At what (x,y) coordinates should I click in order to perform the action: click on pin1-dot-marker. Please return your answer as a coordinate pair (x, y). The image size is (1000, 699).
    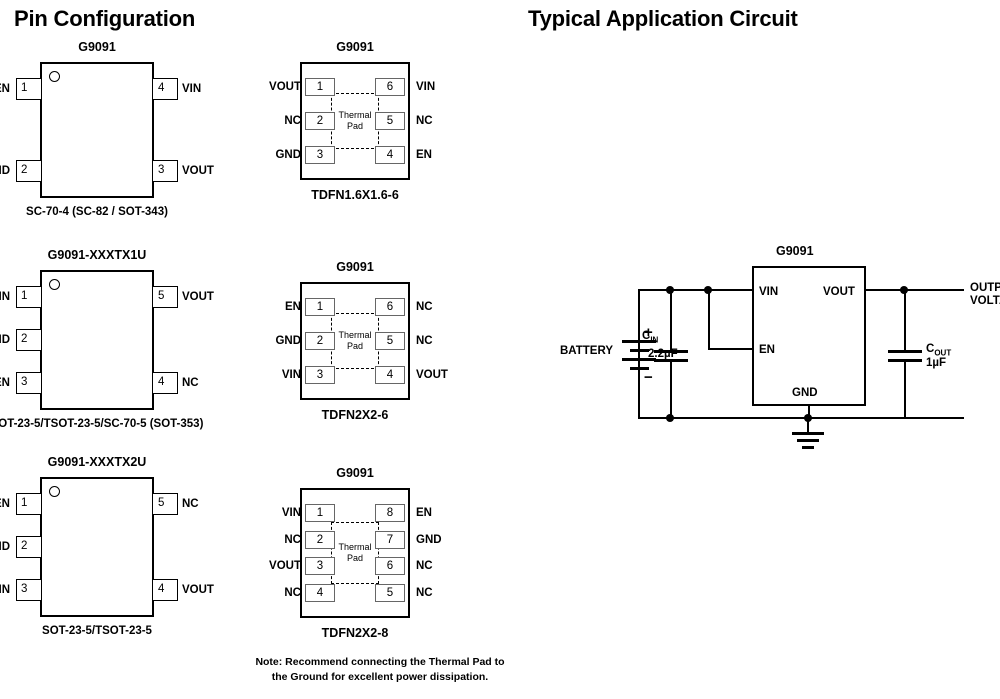
    Looking at the image, I should click on (54, 76).